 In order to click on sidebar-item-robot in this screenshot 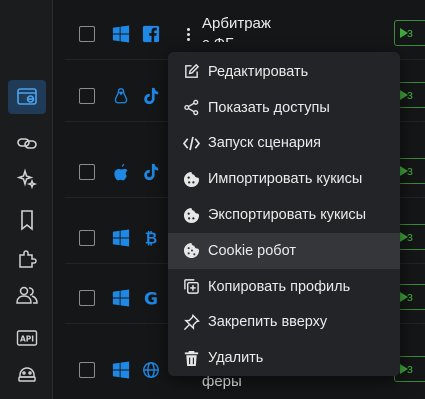, I will do `click(27, 373)`.